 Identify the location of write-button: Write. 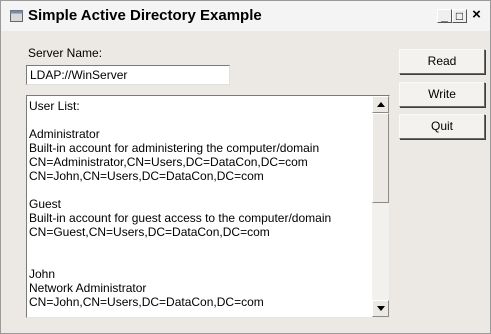
(442, 94).